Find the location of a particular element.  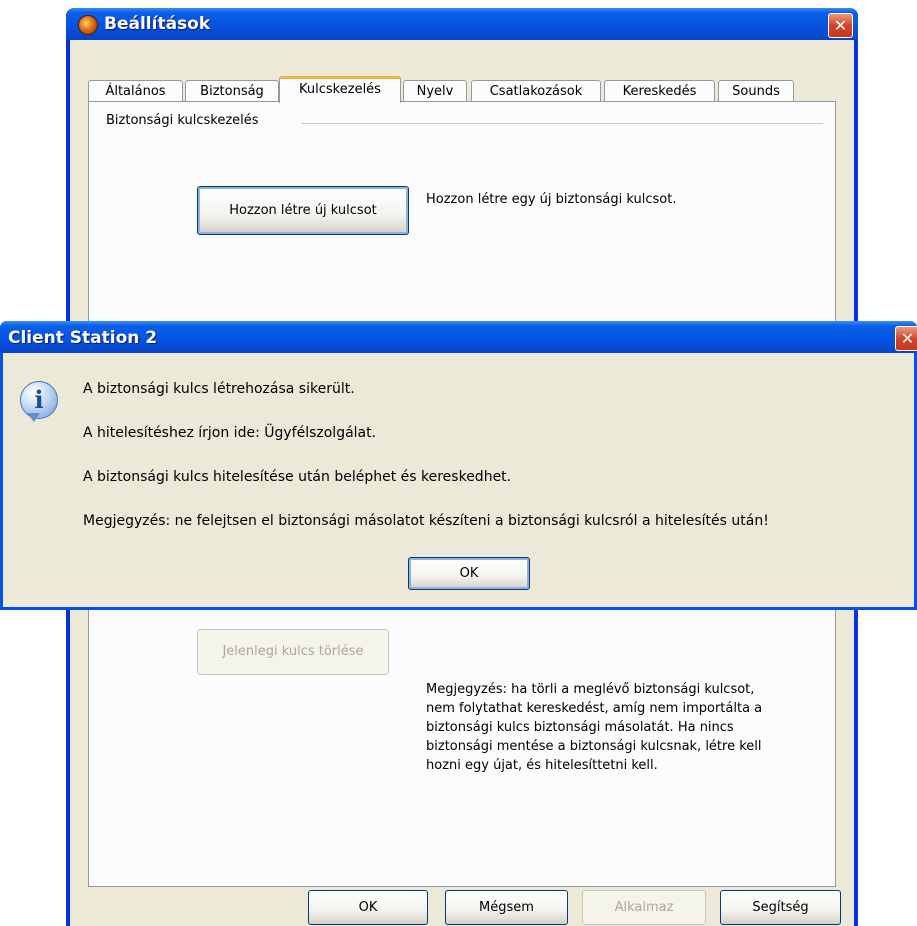

tab-kereskedes: Kereskedés is located at coordinates (659, 91).